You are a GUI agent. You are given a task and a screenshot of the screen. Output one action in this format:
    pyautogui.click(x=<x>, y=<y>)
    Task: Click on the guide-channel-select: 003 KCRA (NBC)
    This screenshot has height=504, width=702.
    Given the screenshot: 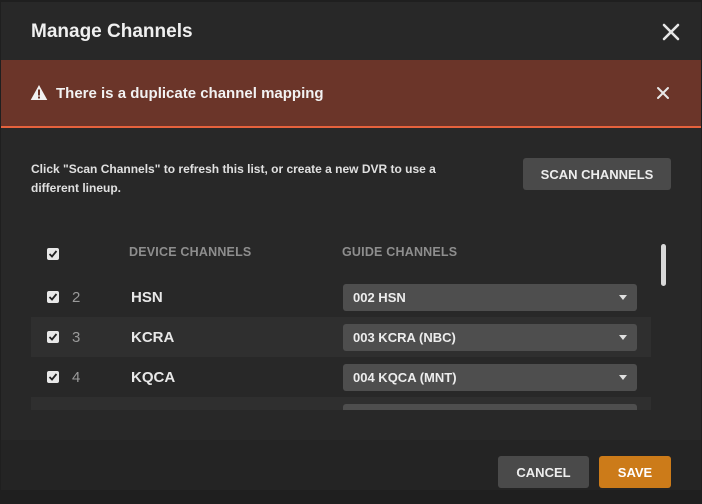 What is the action you would take?
    pyautogui.click(x=490, y=337)
    